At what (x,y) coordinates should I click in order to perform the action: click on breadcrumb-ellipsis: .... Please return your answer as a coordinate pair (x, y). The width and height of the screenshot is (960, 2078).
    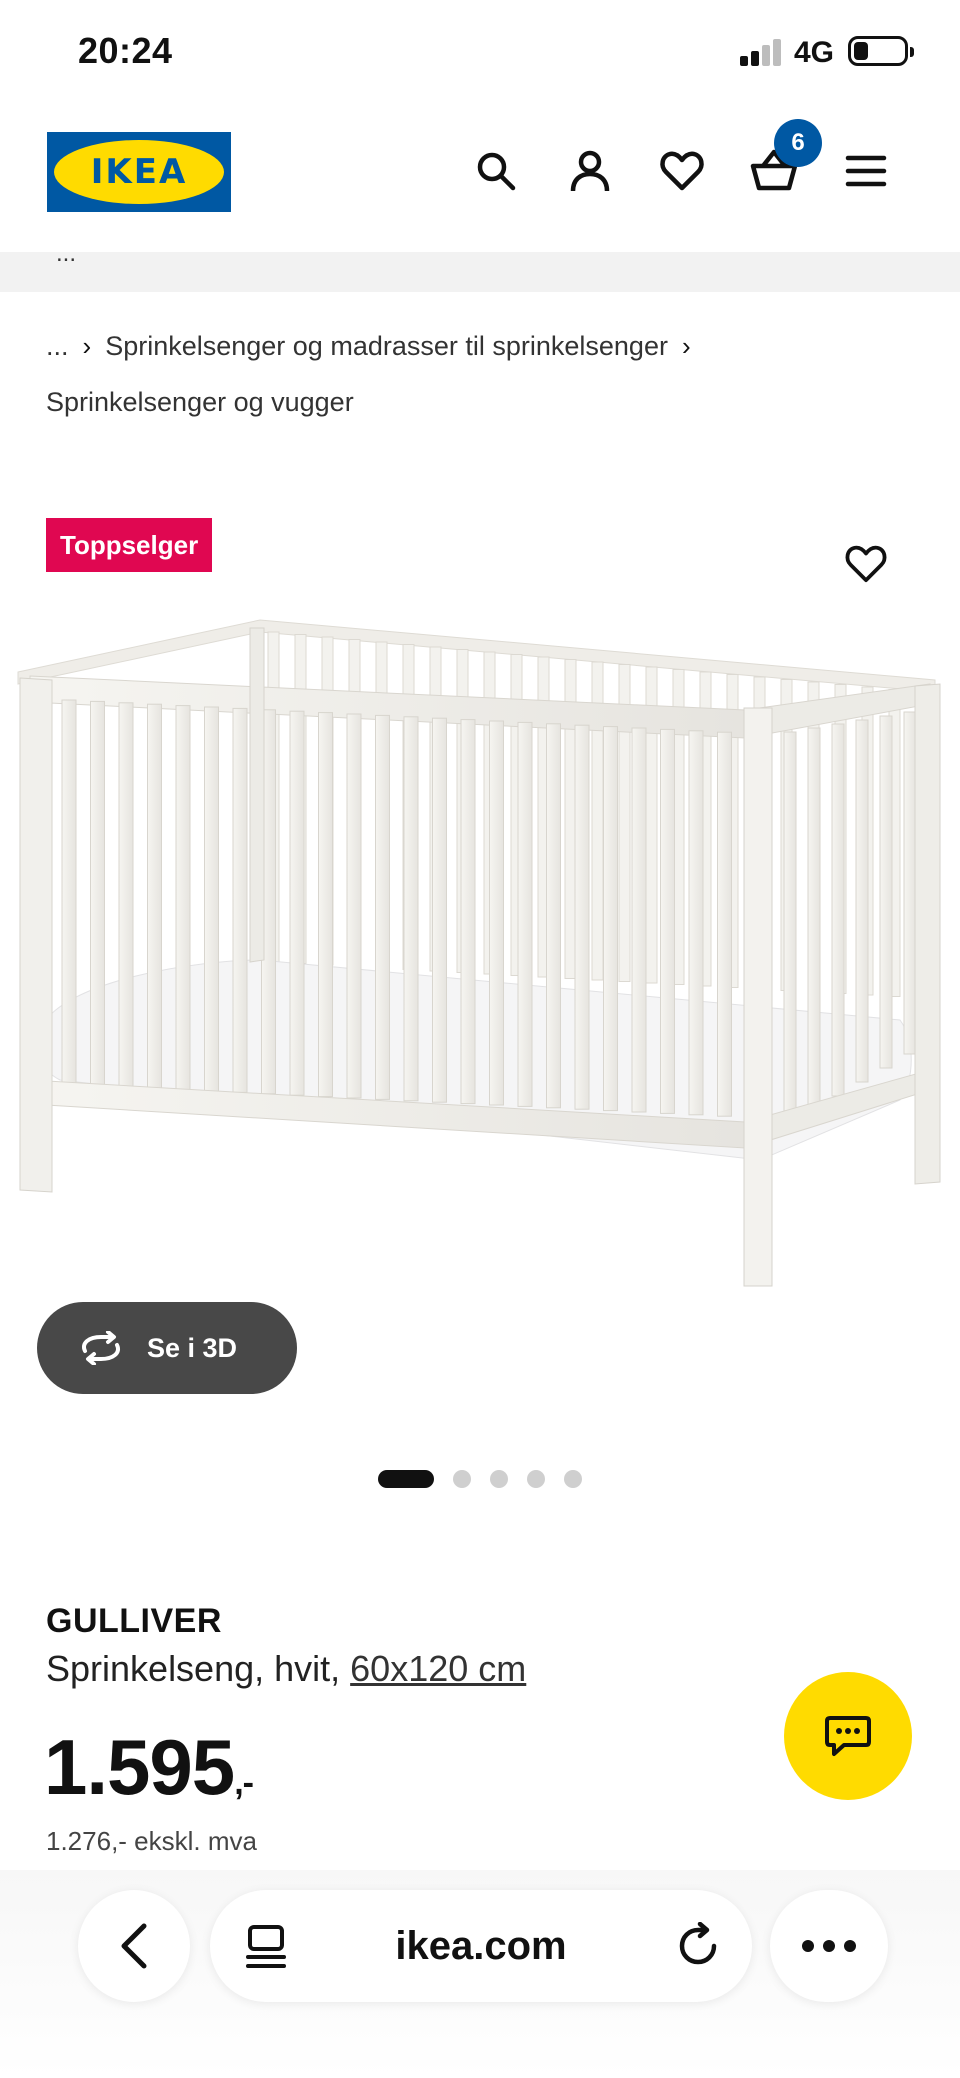
    Looking at the image, I should click on (57, 346).